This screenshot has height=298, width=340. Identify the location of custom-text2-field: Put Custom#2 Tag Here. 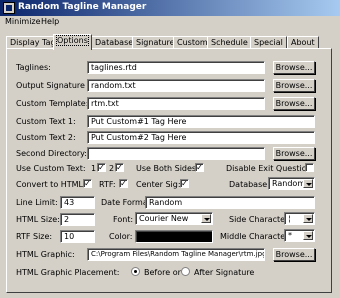
(201, 137).